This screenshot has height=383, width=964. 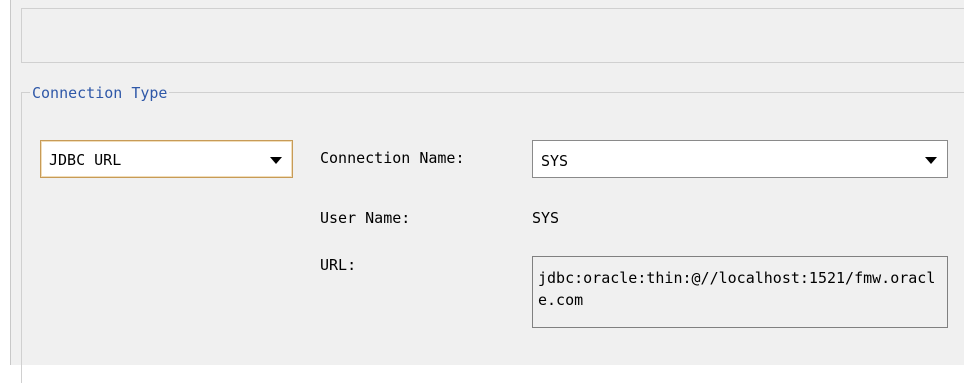 I want to click on user-name-value: SYS, so click(x=546, y=218).